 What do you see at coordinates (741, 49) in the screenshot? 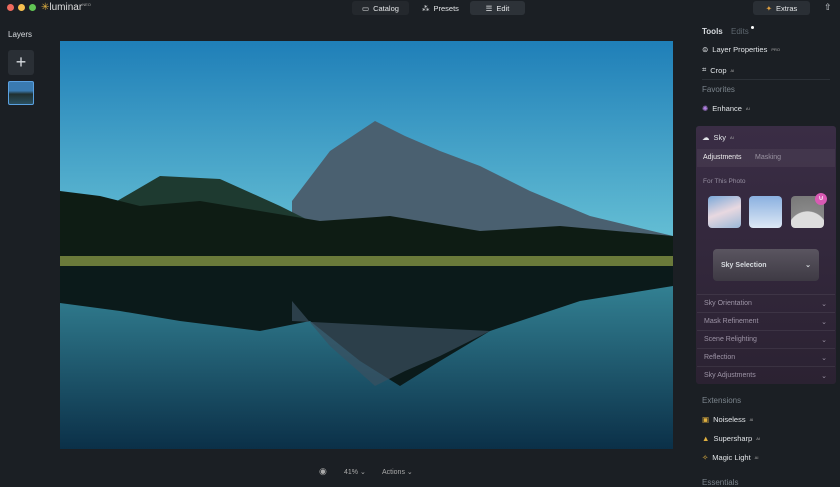
I see `tool-layer-properties: ⊜ Layer Properties PRO` at bounding box center [741, 49].